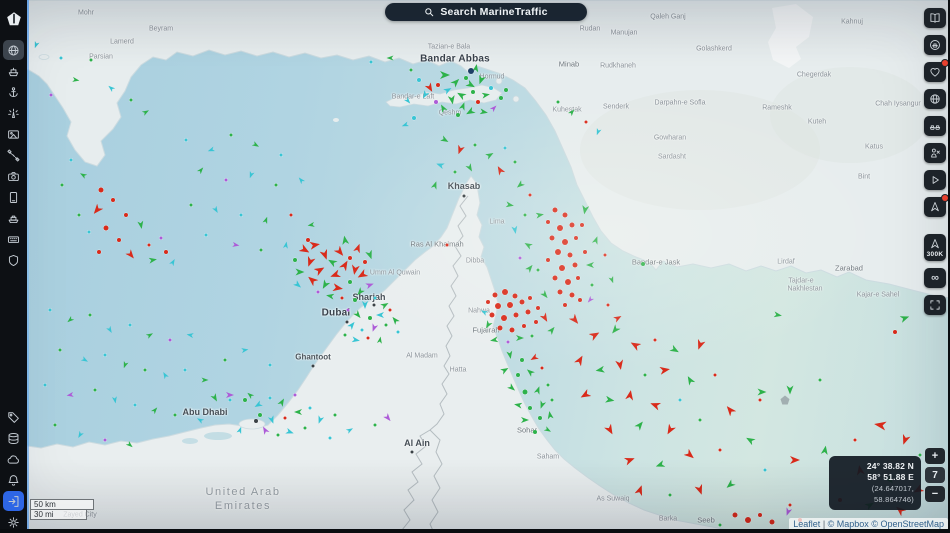  What do you see at coordinates (13, 50) in the screenshot?
I see `sidebar-explore-button` at bounding box center [13, 50].